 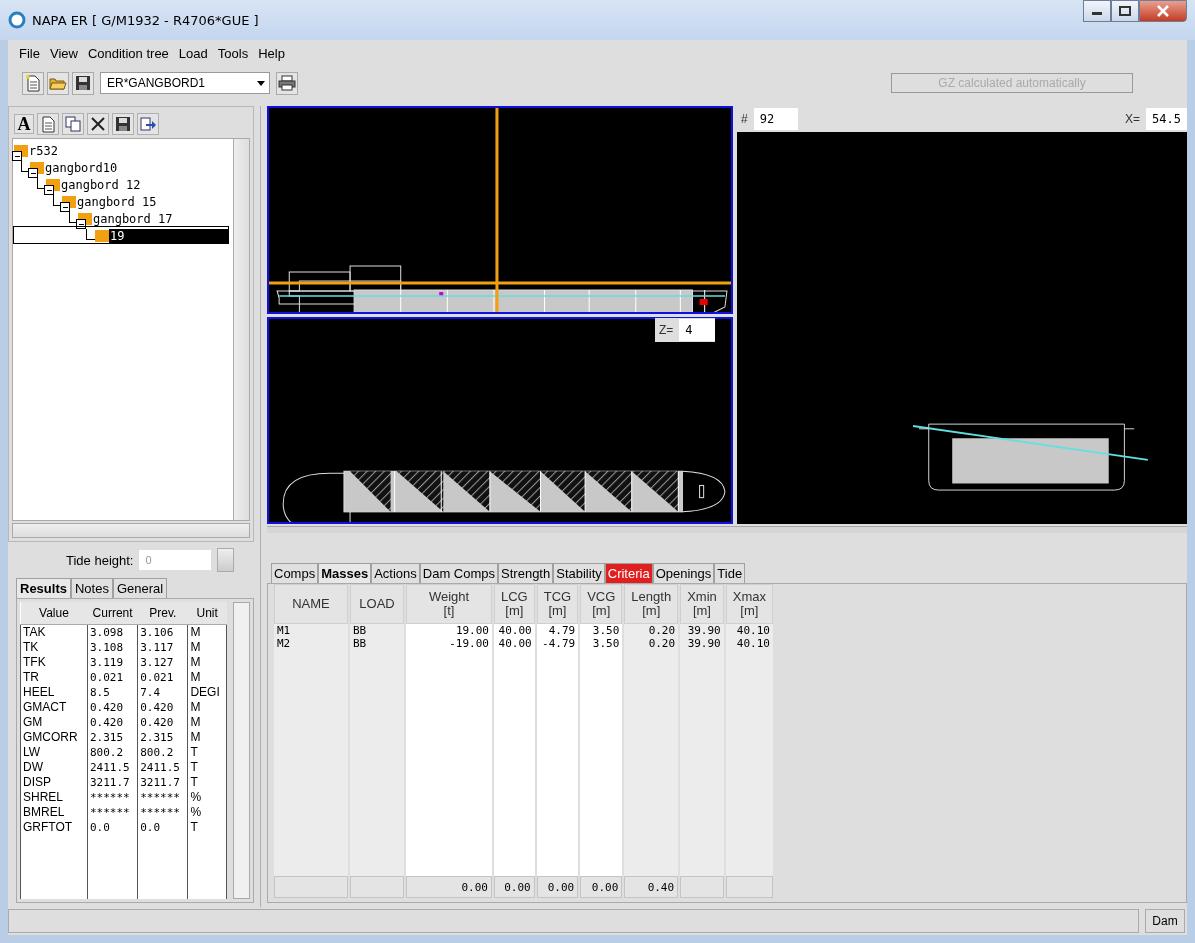 I want to click on column-header: Xmin [m], so click(x=702, y=604).